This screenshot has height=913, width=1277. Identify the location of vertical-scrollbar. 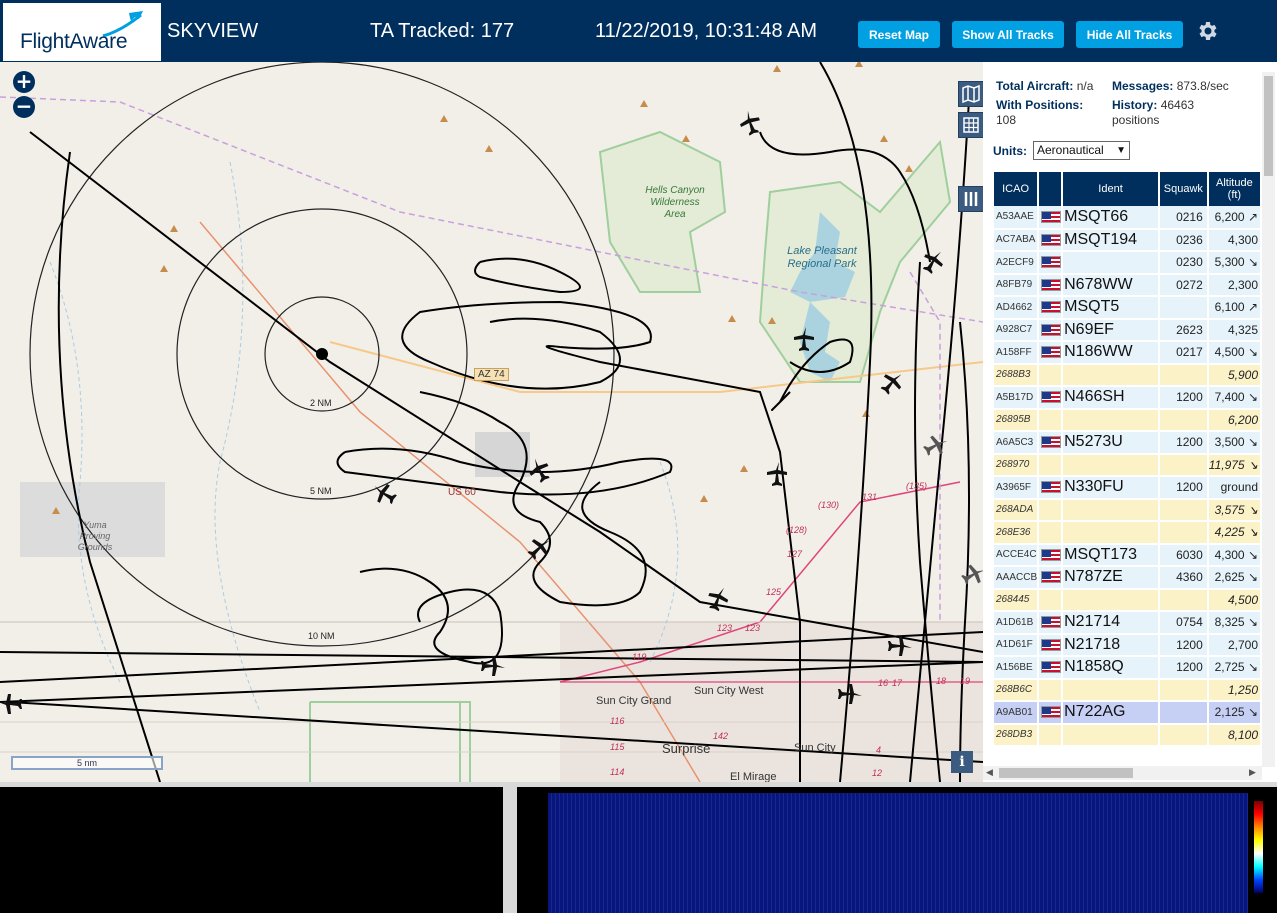
(1268, 419).